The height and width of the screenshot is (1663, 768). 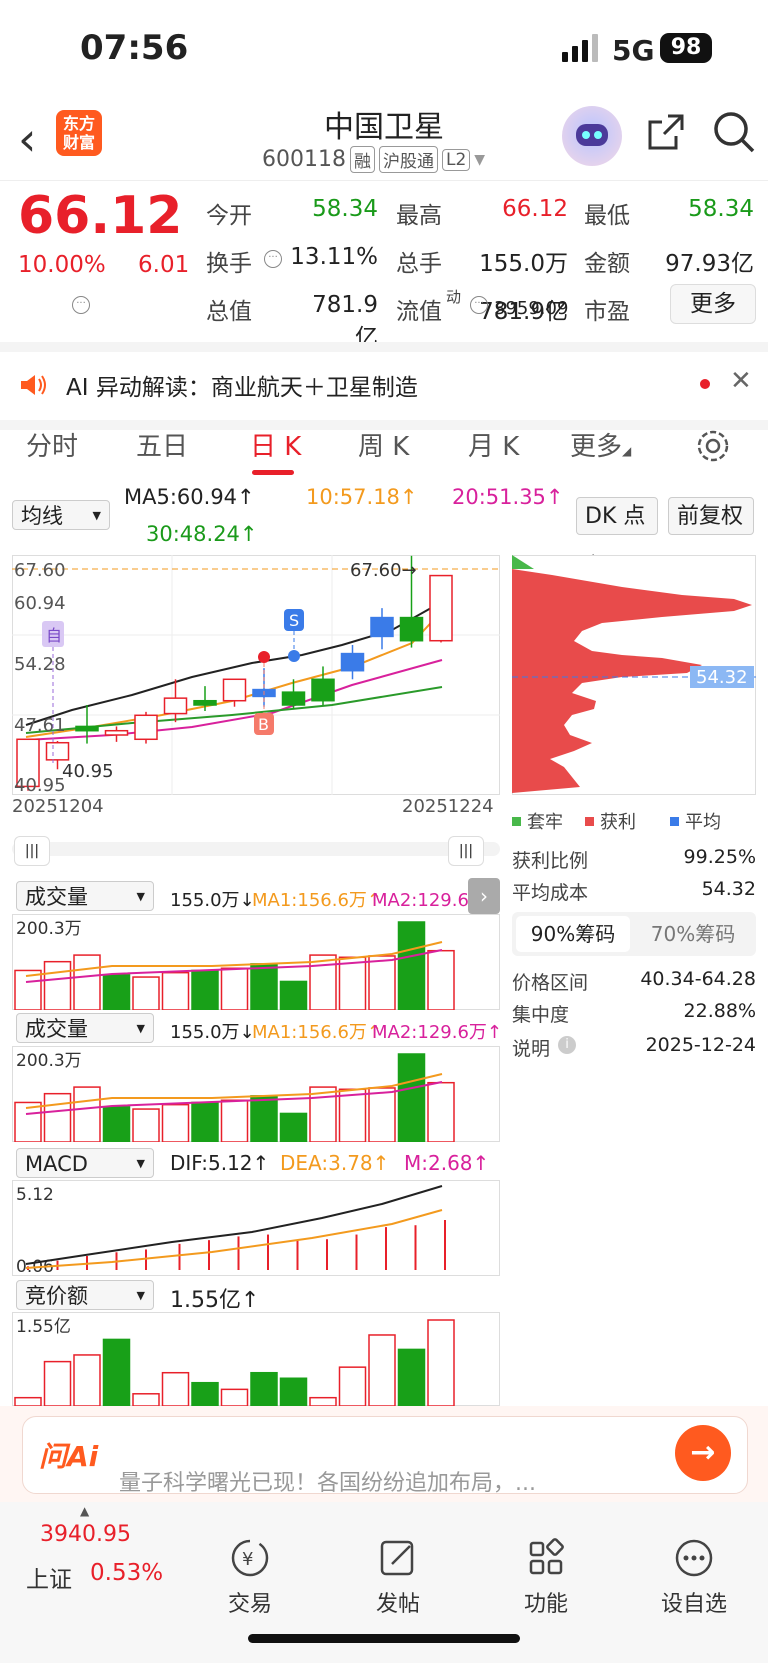 I want to click on chevron-down-icon: ▼, so click(x=480, y=159).